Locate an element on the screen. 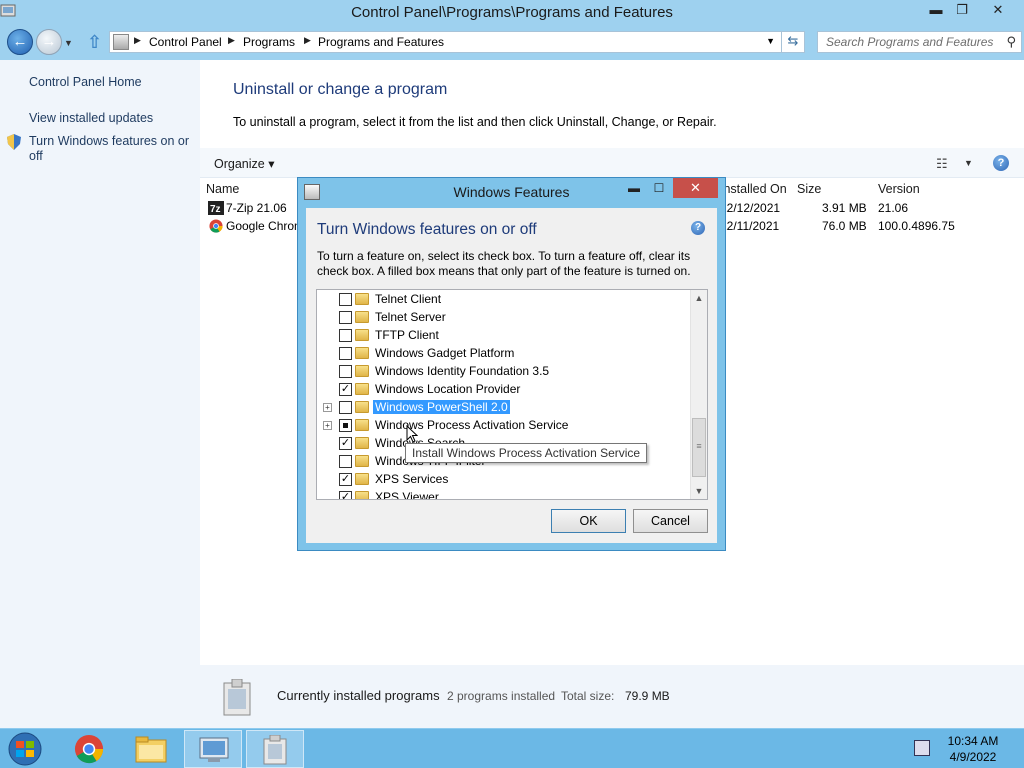 The height and width of the screenshot is (768, 1024). search-box: ⚲ is located at coordinates (919, 42).